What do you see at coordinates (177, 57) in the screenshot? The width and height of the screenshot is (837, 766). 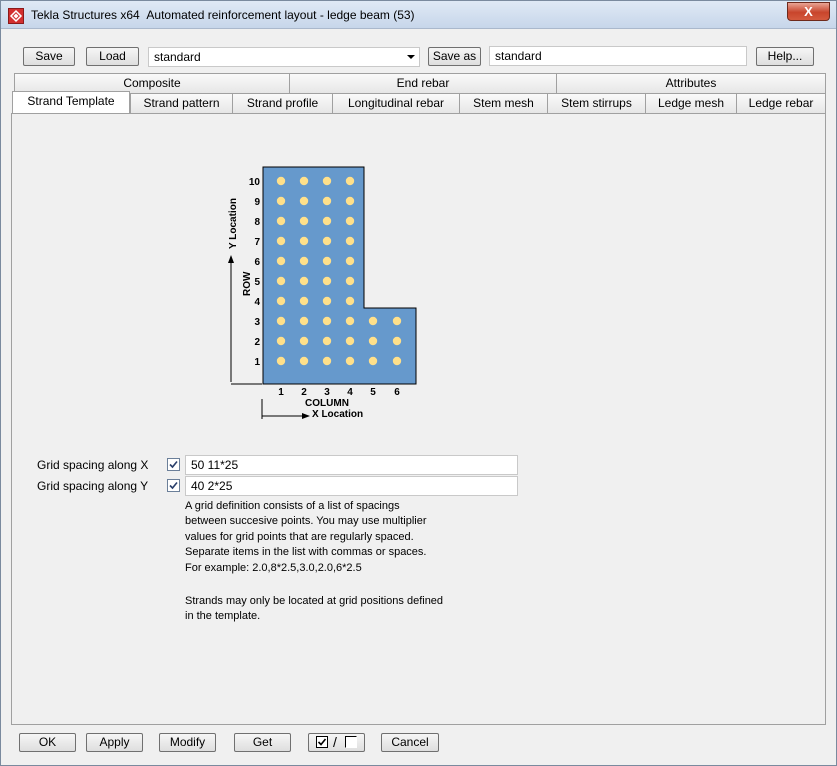 I see `load-attributes-value: standard` at bounding box center [177, 57].